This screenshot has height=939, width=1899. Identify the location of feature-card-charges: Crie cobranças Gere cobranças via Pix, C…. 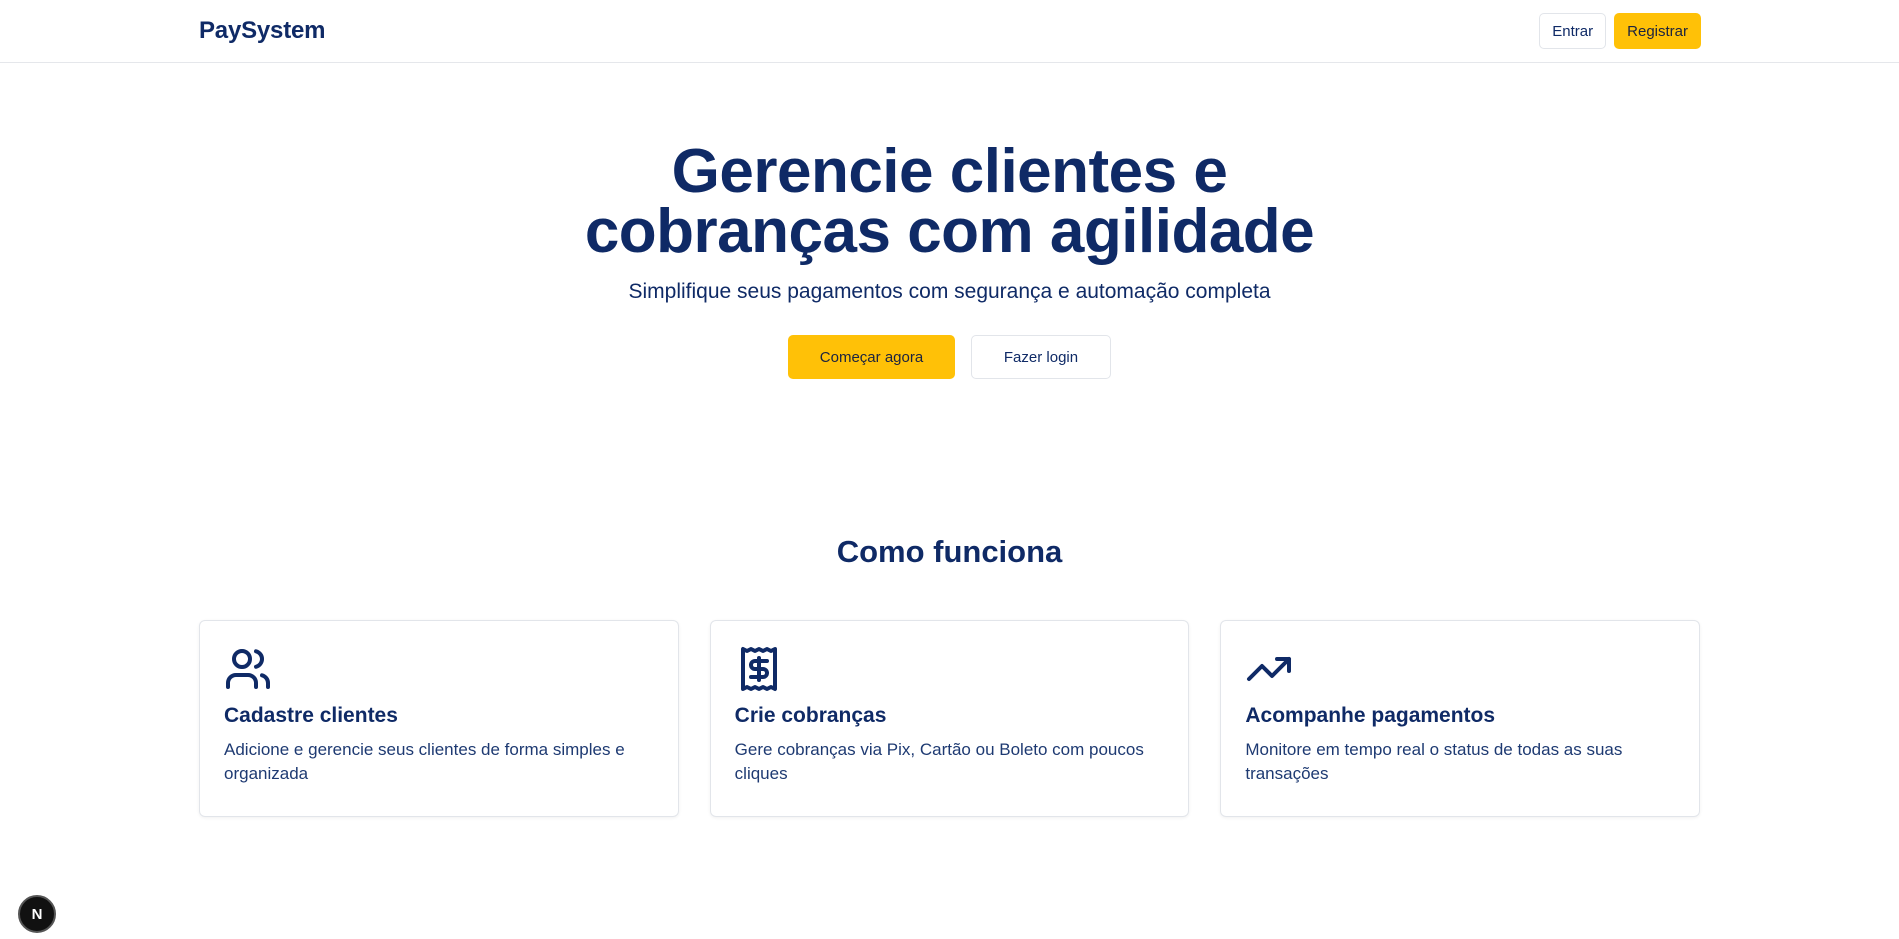
(949, 718).